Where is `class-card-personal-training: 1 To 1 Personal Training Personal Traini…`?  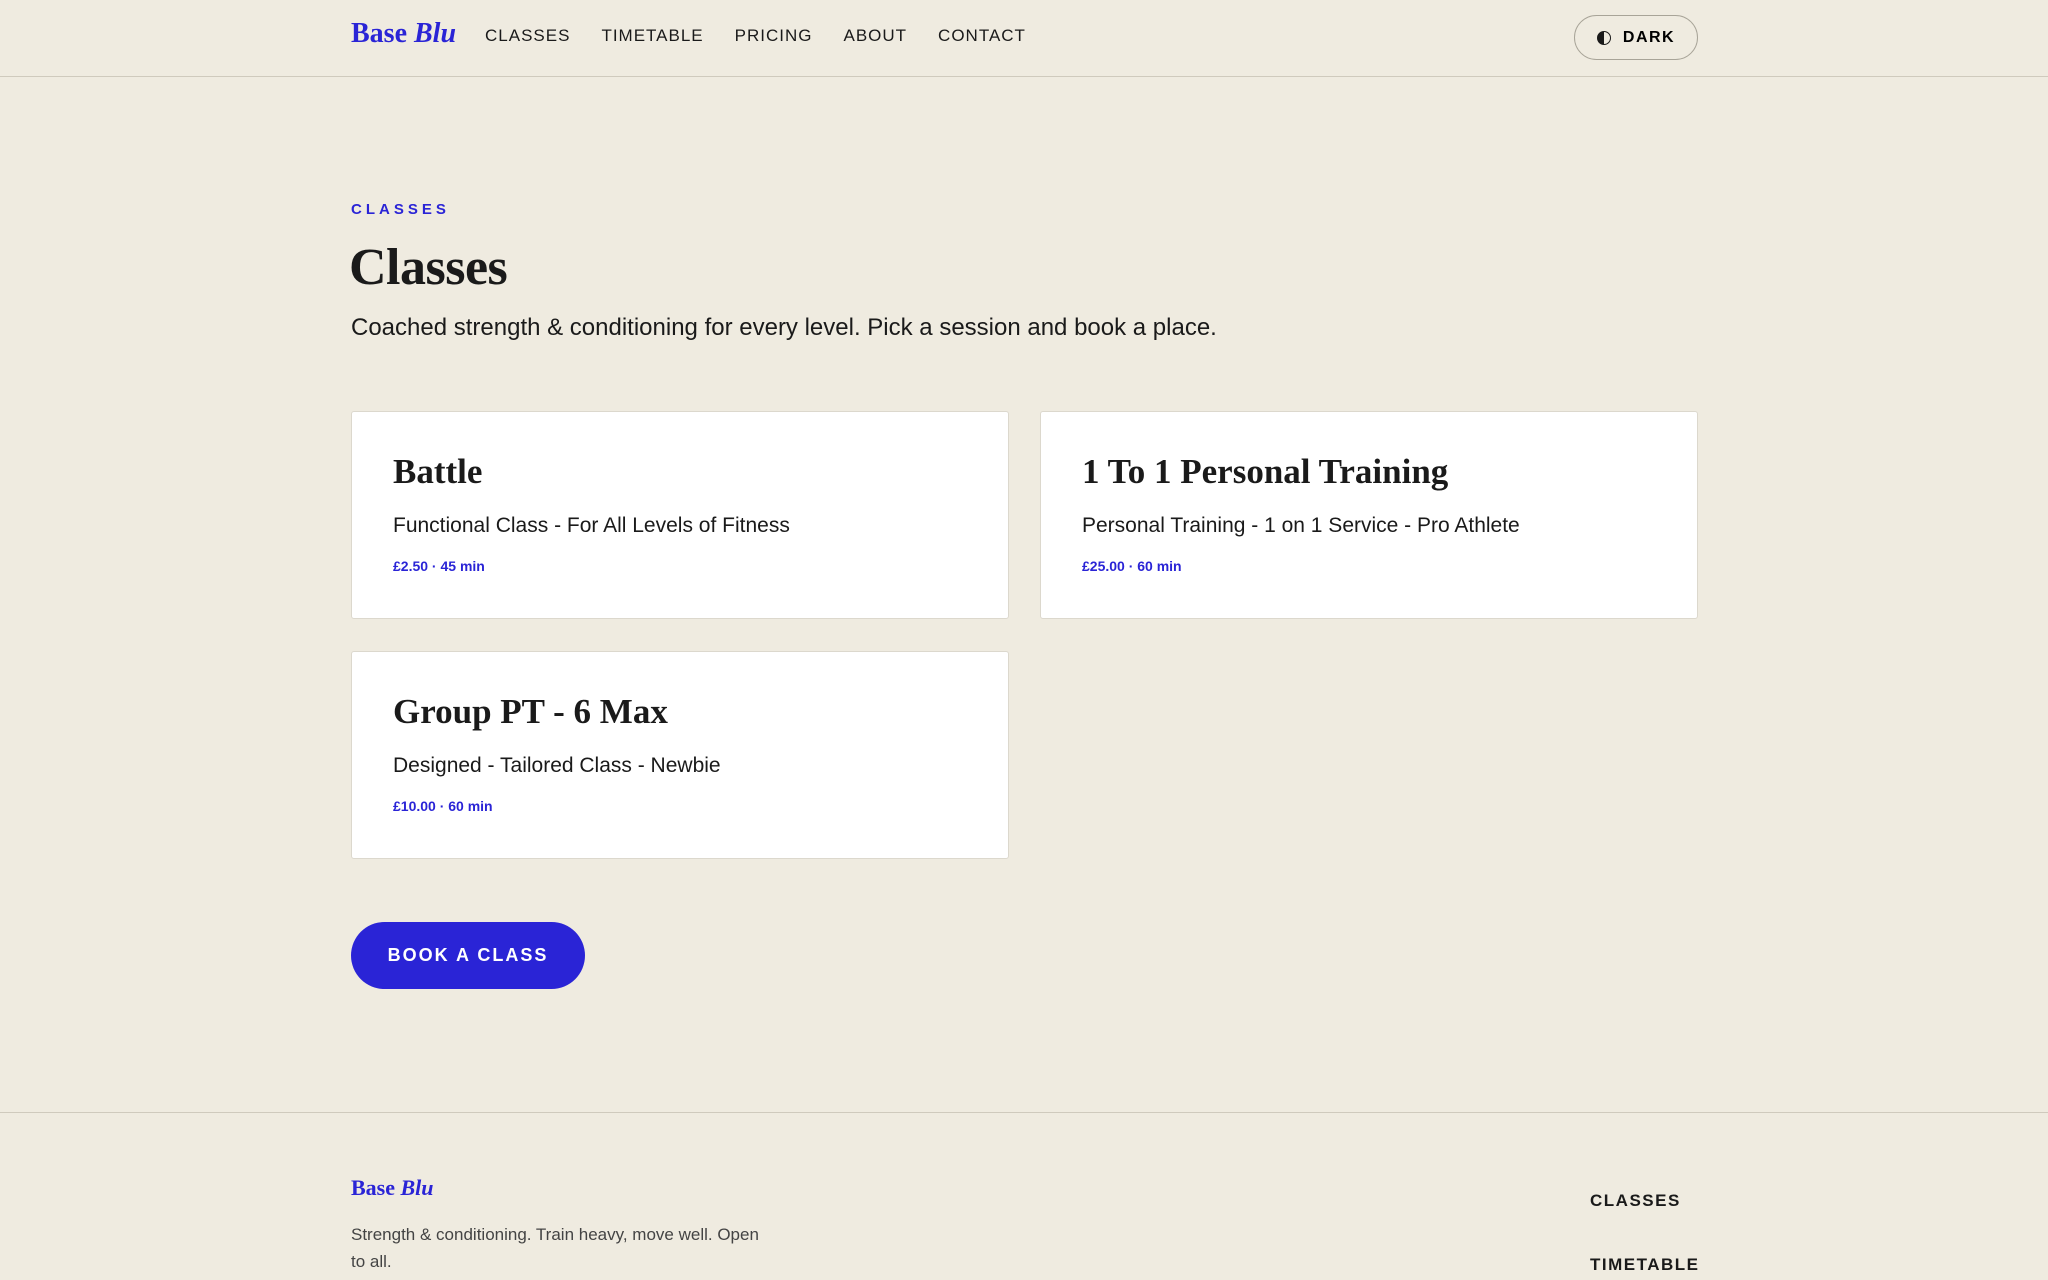
class-card-personal-training: 1 To 1 Personal Training Personal Traini… is located at coordinates (1369, 515).